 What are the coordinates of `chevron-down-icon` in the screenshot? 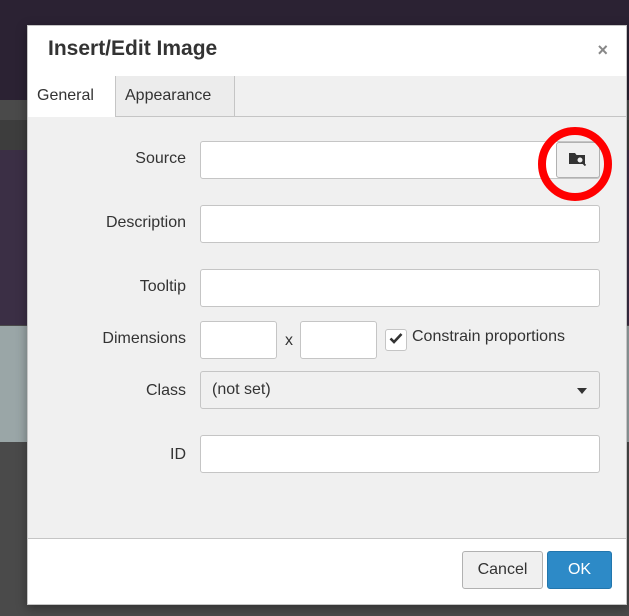 It's located at (582, 391).